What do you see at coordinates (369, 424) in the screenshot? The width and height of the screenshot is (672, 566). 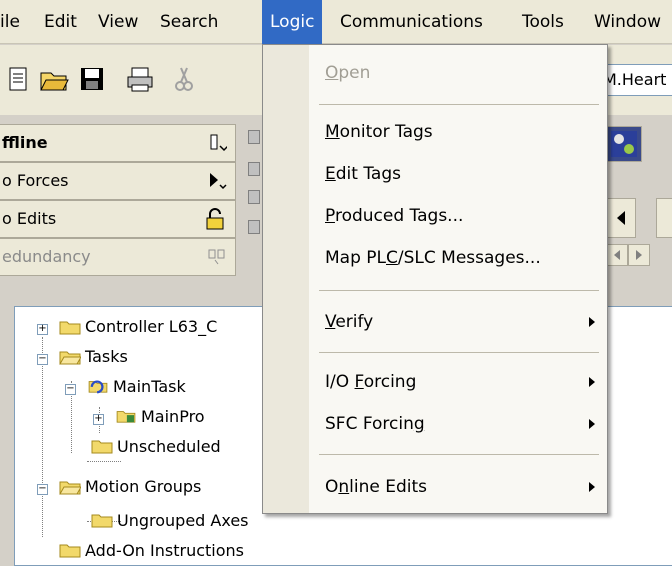 I see `label-part: SFC Forcin` at bounding box center [369, 424].